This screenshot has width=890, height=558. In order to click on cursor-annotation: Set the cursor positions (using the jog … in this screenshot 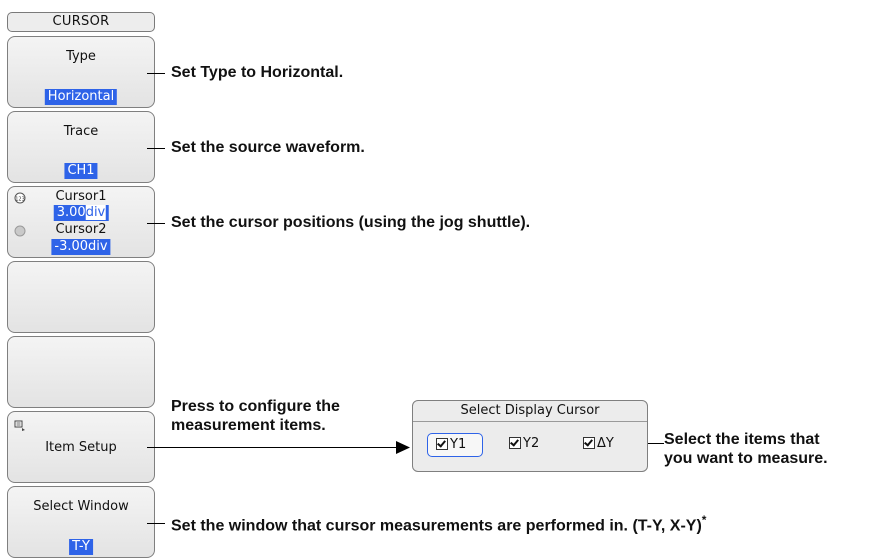, I will do `click(351, 222)`.